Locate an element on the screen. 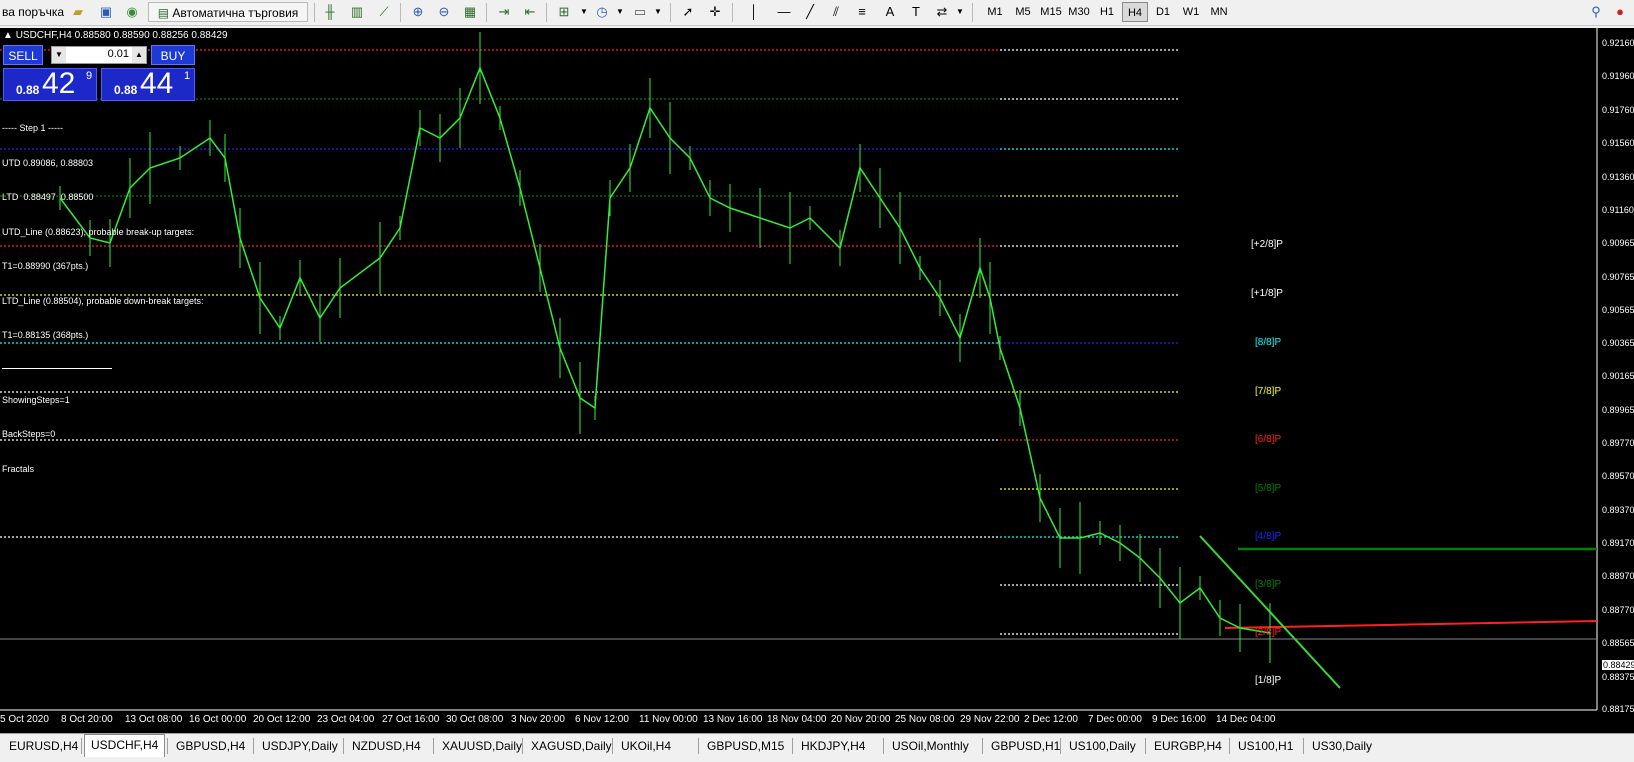 This screenshot has height=762, width=1634. sell-button: SELL is located at coordinates (23, 55).